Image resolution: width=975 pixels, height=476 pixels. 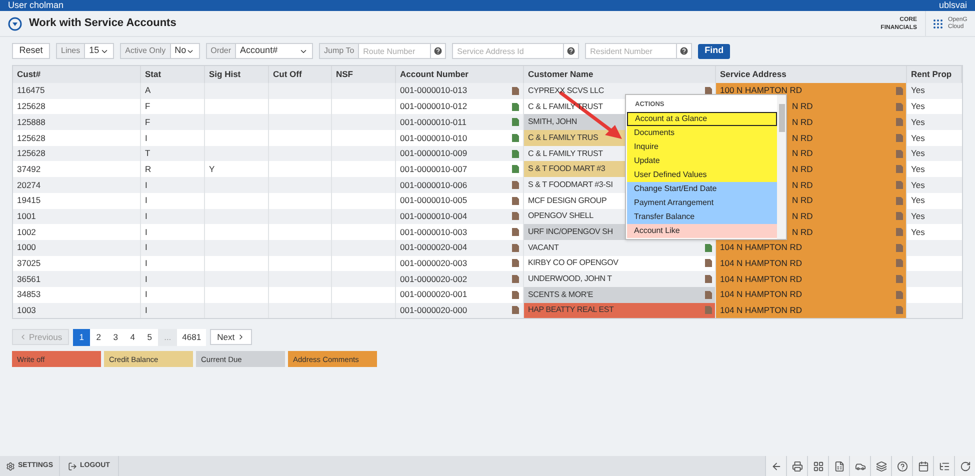 I want to click on customer-name: SCENTS & MOR'E, so click(x=560, y=294).